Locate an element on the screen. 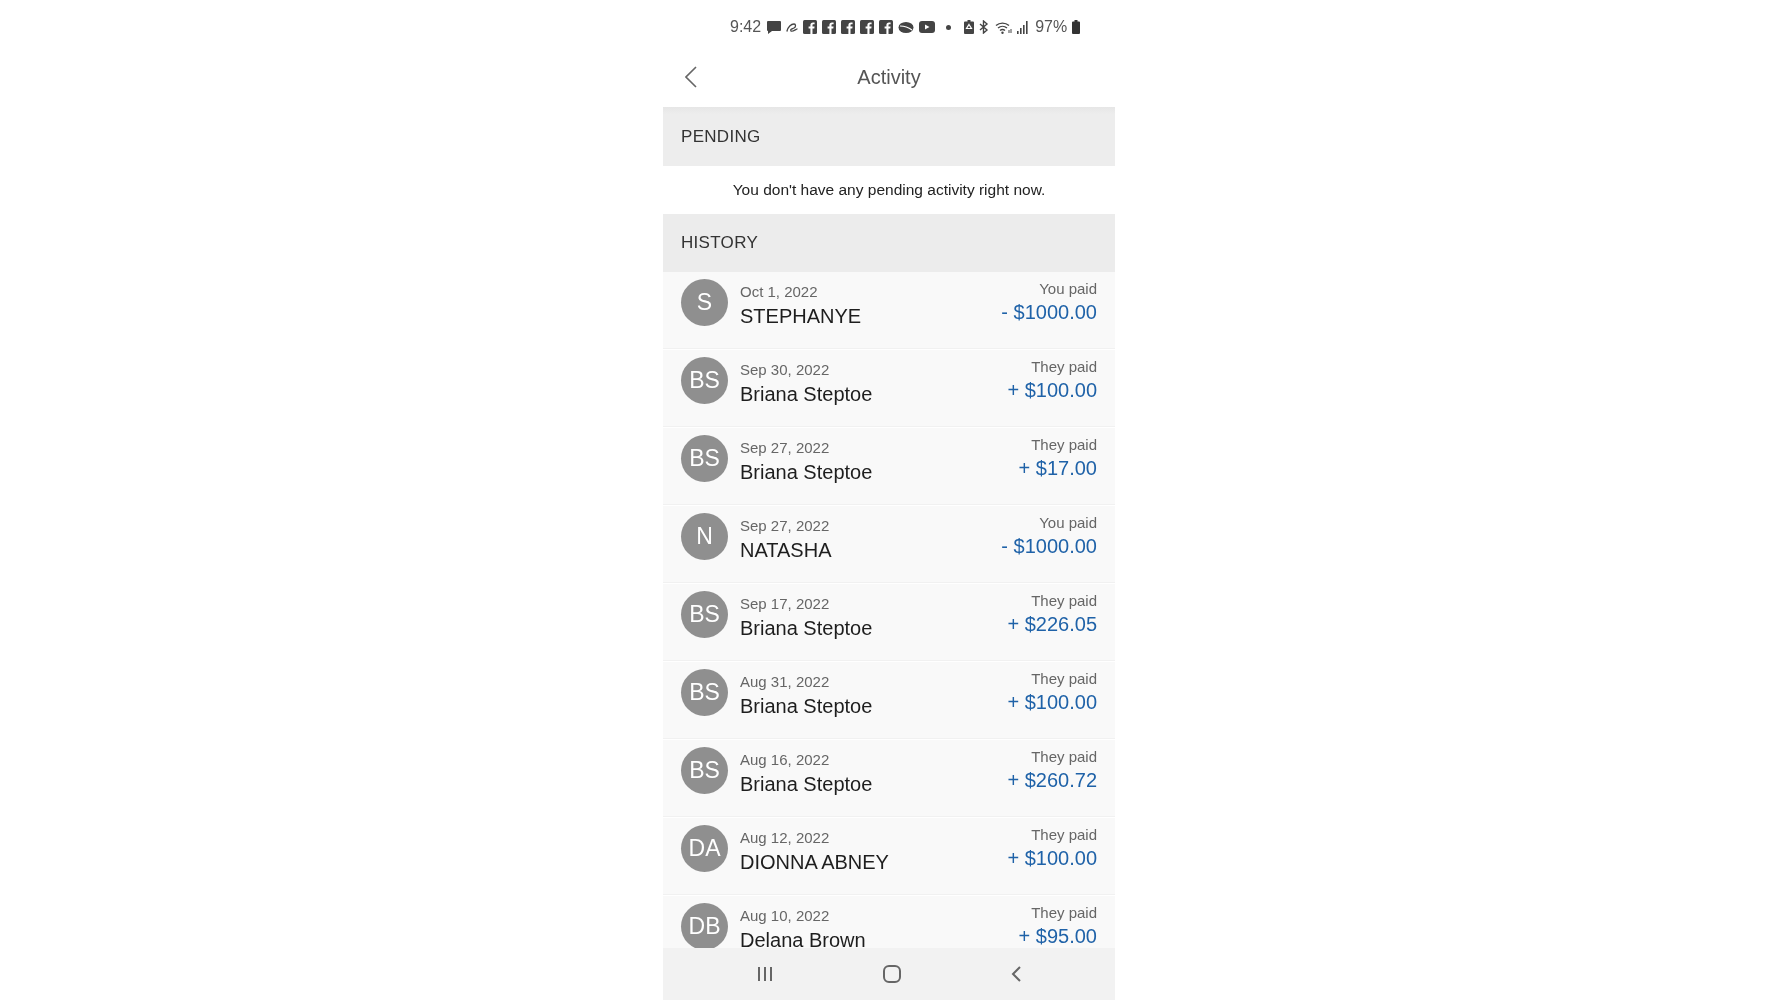 The image size is (1778, 1000). empty-message: You don't have any pending activity right now. is located at coordinates (889, 190).